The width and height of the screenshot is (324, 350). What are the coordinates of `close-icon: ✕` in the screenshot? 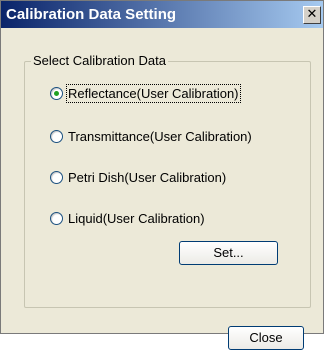 It's located at (312, 14).